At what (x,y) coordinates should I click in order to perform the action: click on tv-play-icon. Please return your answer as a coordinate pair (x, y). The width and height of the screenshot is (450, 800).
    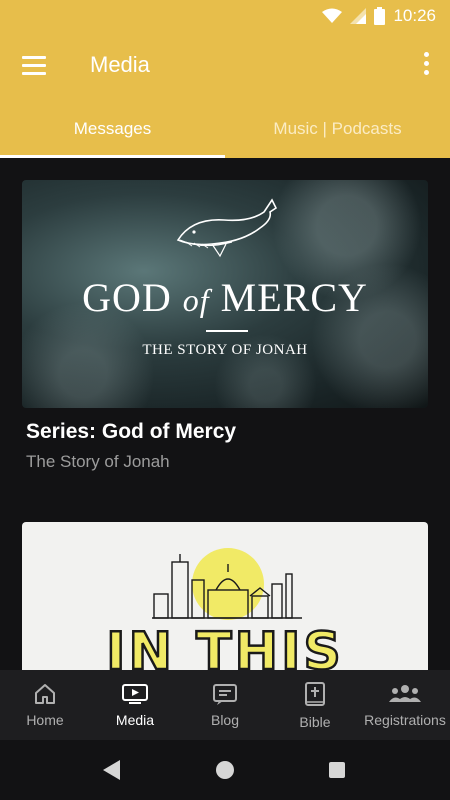
    Looking at the image, I should click on (135, 694).